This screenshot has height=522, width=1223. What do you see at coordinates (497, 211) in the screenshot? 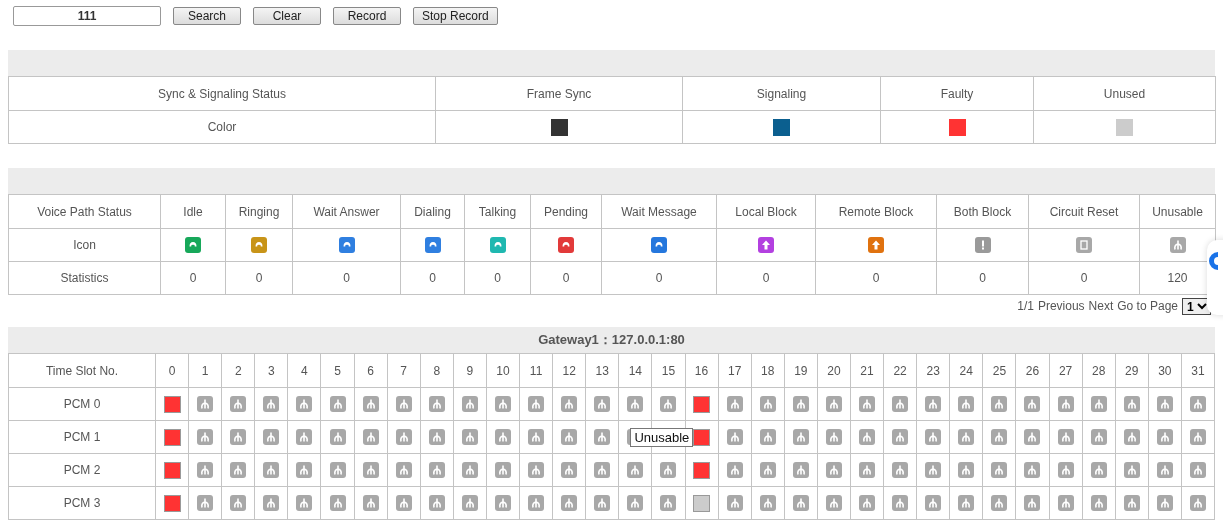
I see `table-header: Talking` at bounding box center [497, 211].